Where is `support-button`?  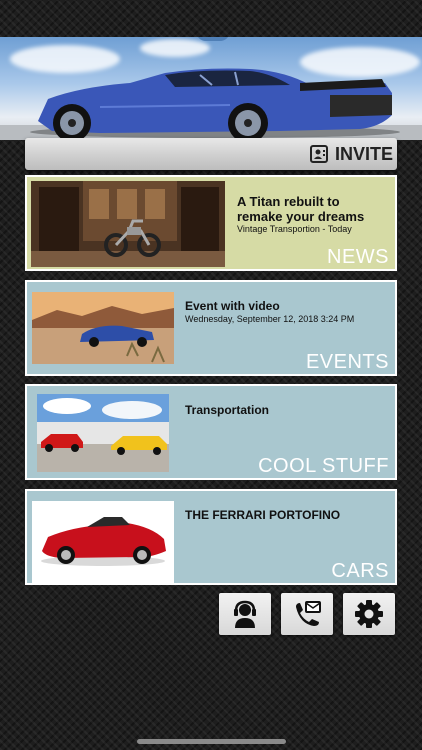
support-button is located at coordinates (245, 614).